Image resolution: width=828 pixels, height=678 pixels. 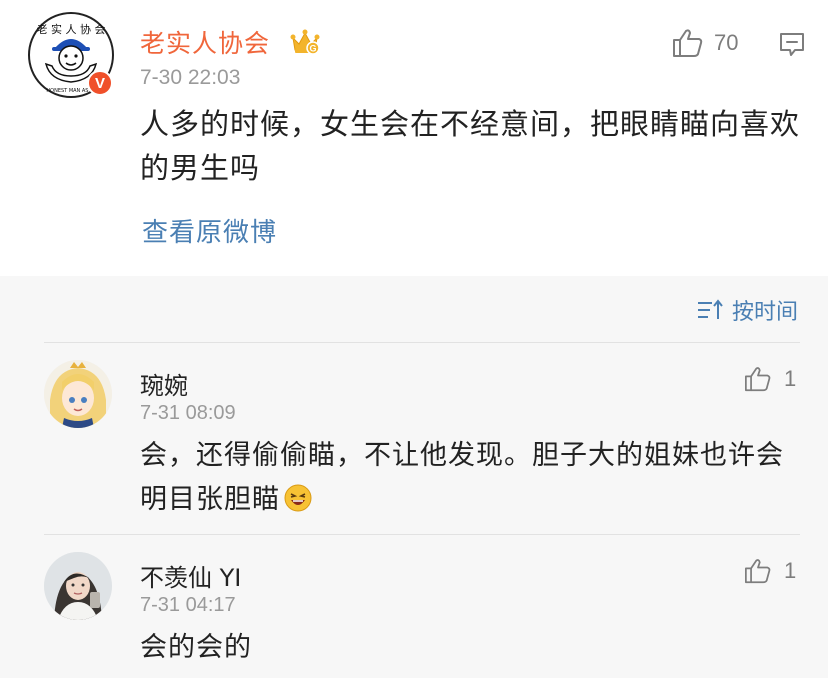 I want to click on commenter-name: 不羡仙 YI, so click(x=190, y=575).